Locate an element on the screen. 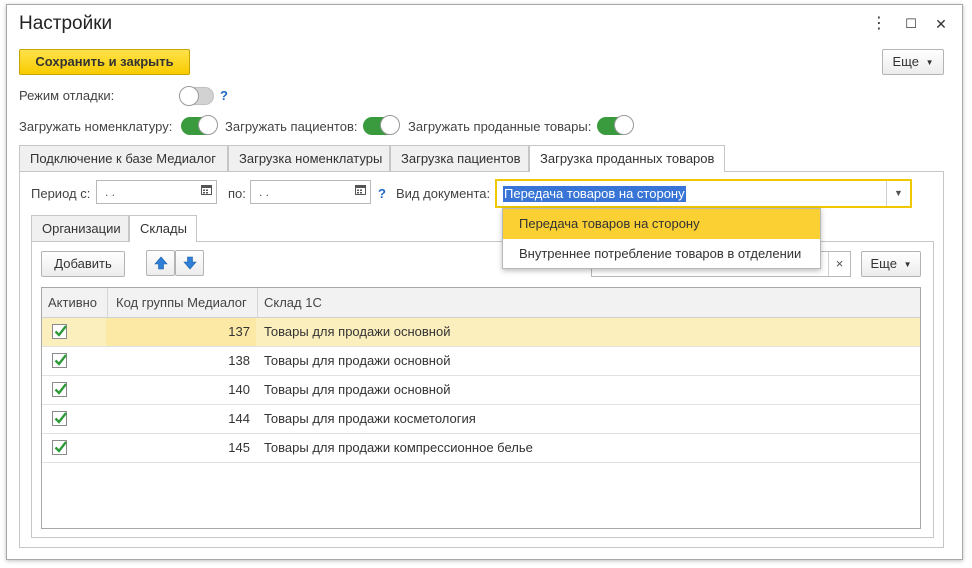 This screenshot has width=972, height=568. period-to-field: . . is located at coordinates (310, 192).